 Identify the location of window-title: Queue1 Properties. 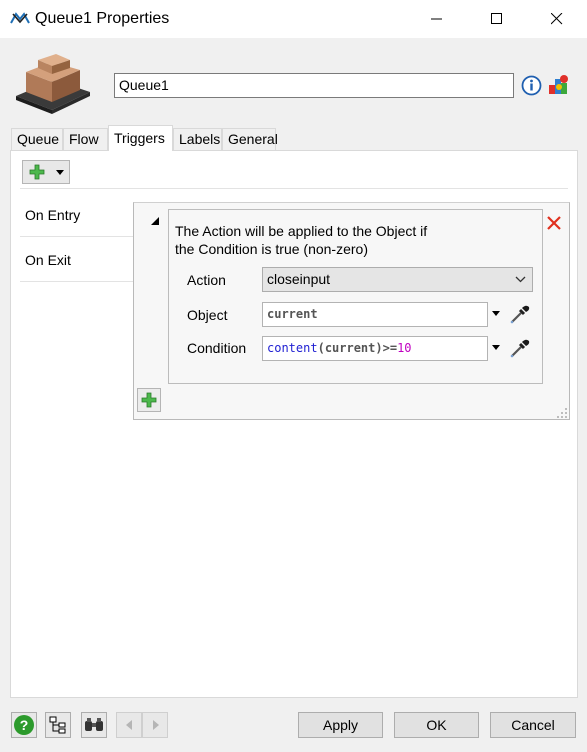
(102, 18).